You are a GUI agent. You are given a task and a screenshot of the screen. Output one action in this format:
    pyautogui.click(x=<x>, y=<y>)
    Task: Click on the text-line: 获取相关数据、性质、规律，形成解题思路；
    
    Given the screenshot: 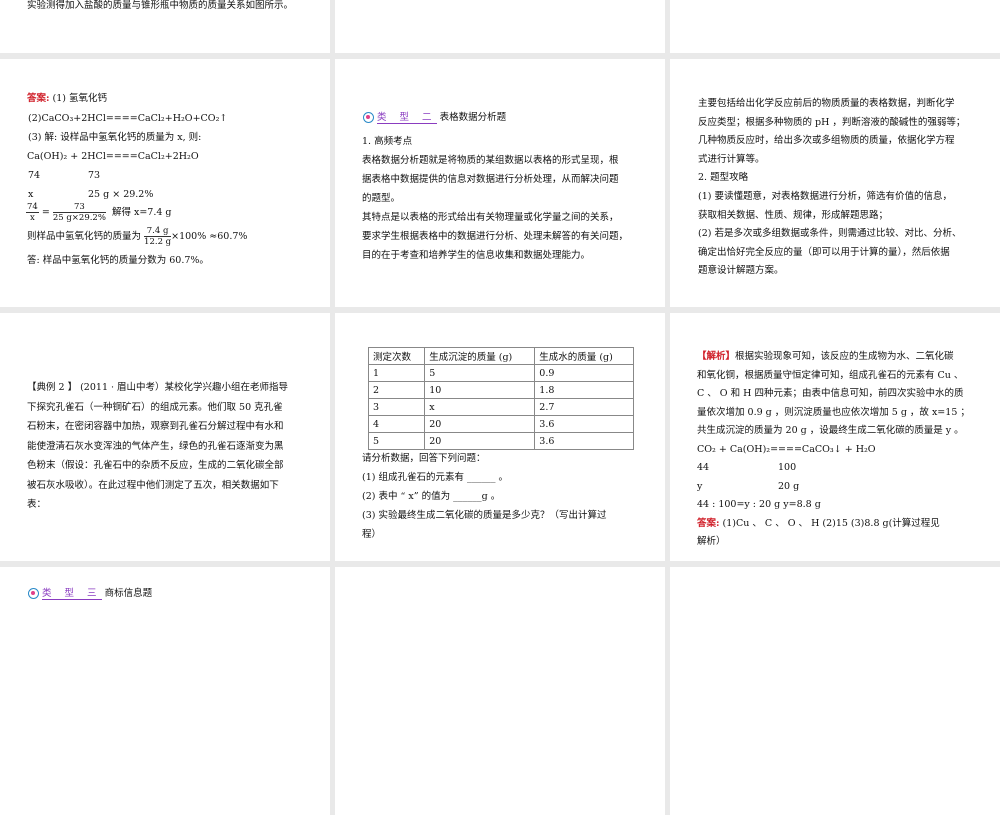 What is the action you would take?
    pyautogui.click(x=793, y=215)
    